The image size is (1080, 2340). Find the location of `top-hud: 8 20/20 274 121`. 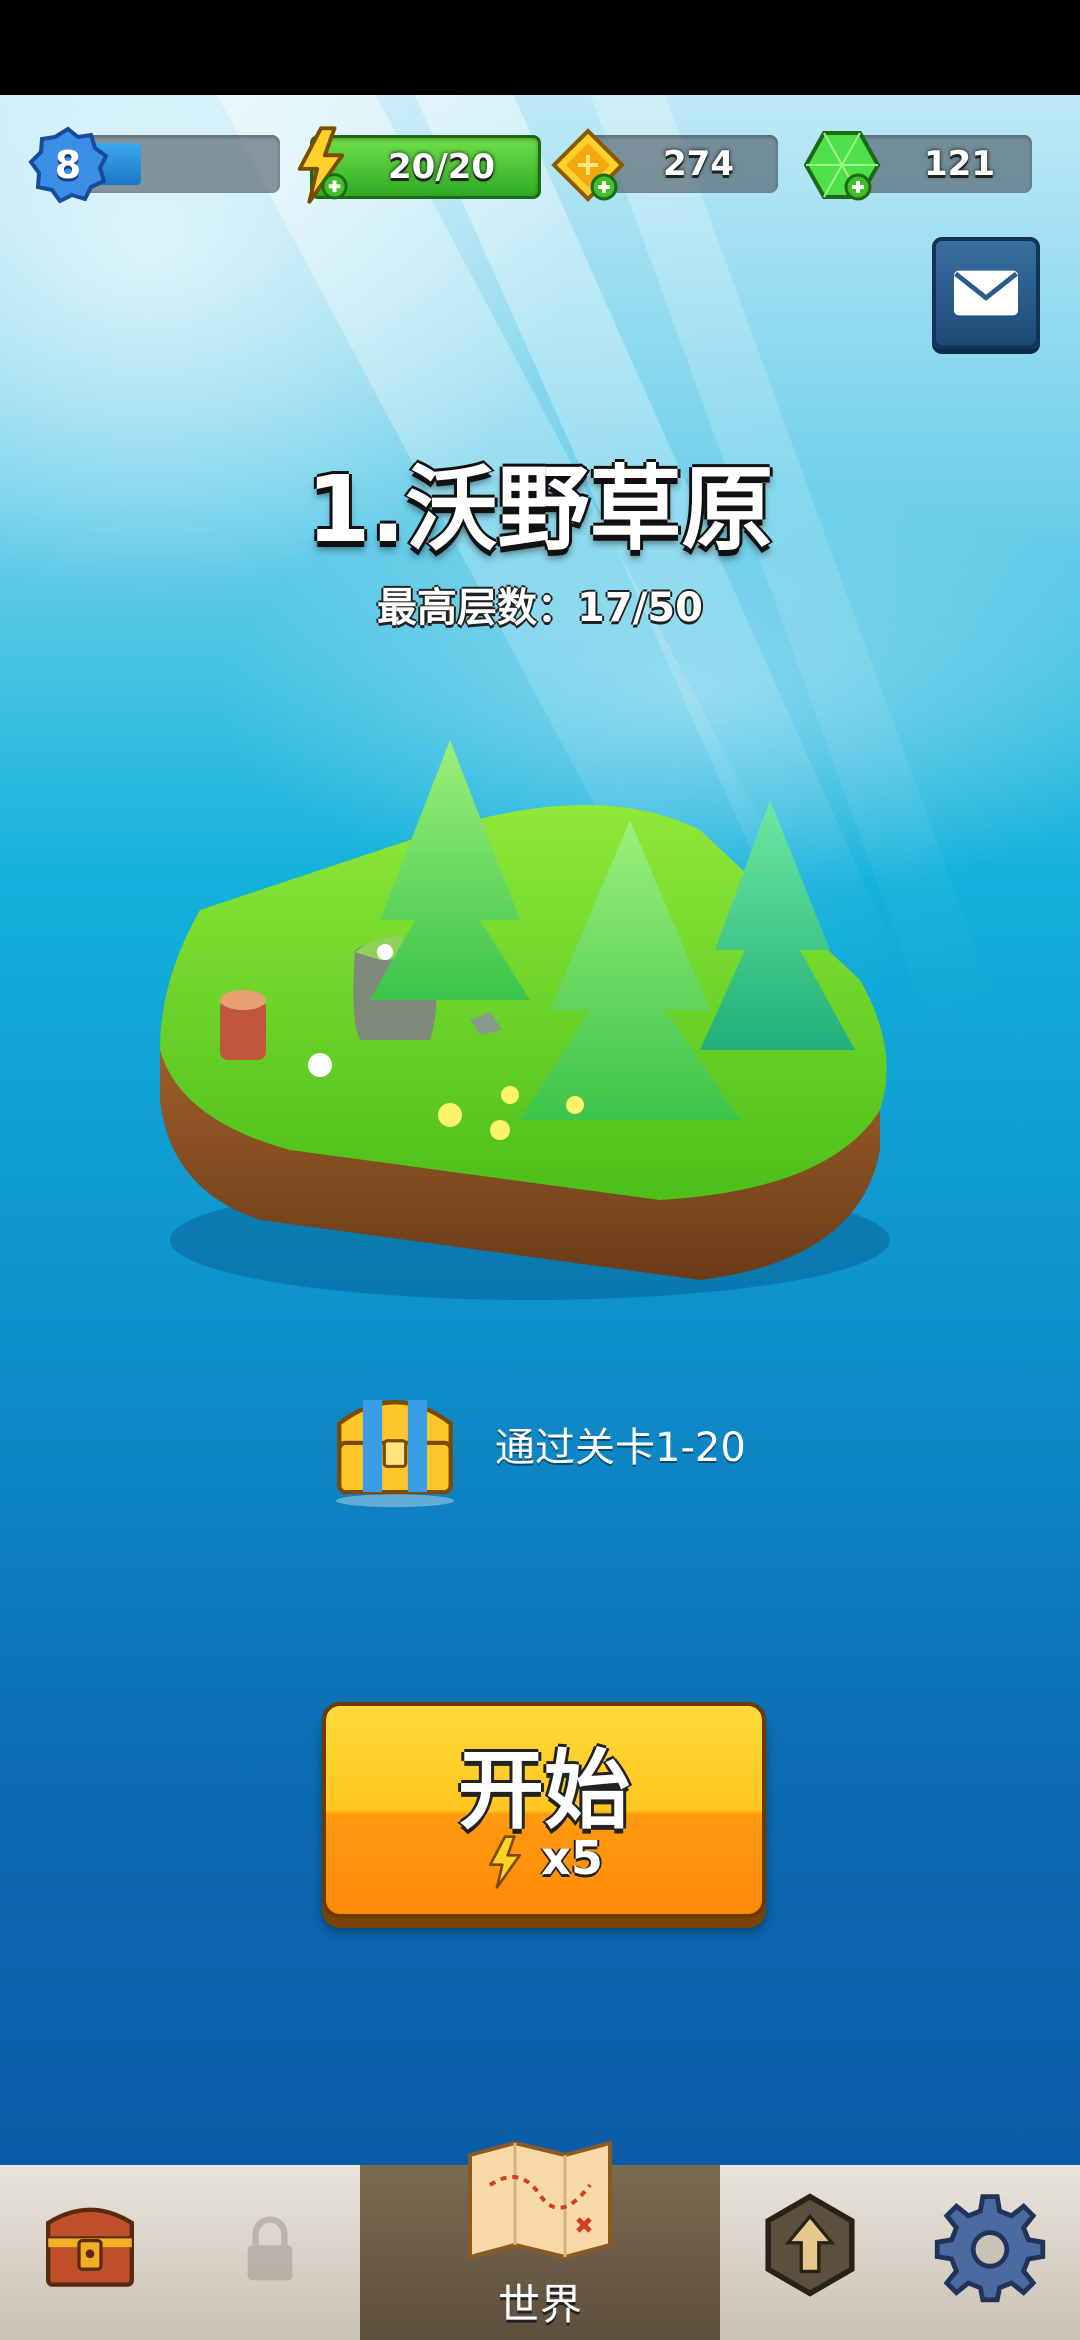

top-hud: 8 20/20 274 121 is located at coordinates (540, 165).